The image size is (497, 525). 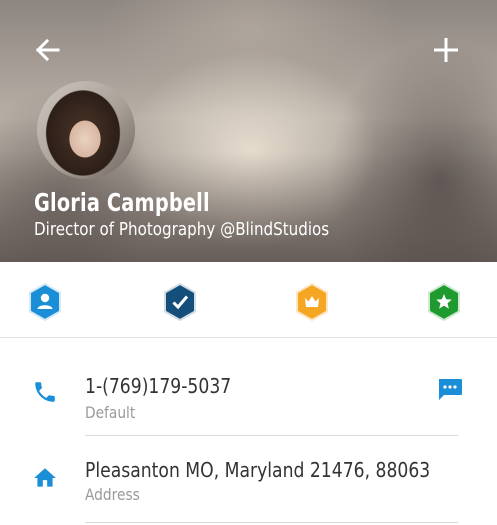 I want to click on address-label: Address, so click(x=112, y=494).